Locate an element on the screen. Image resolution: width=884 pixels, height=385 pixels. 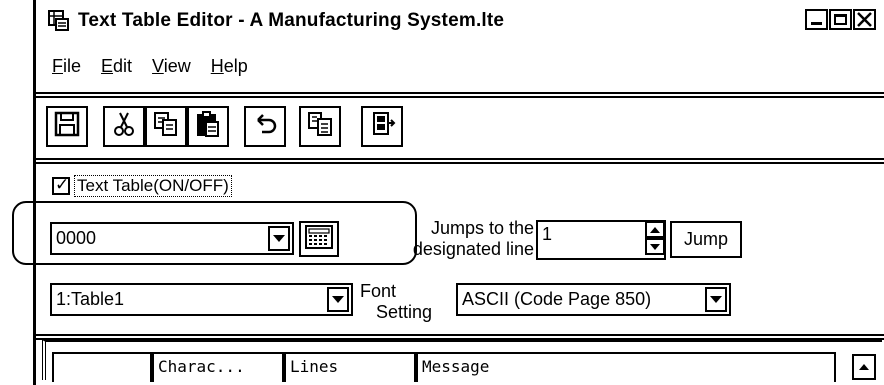
minimize-button is located at coordinates (816, 19).